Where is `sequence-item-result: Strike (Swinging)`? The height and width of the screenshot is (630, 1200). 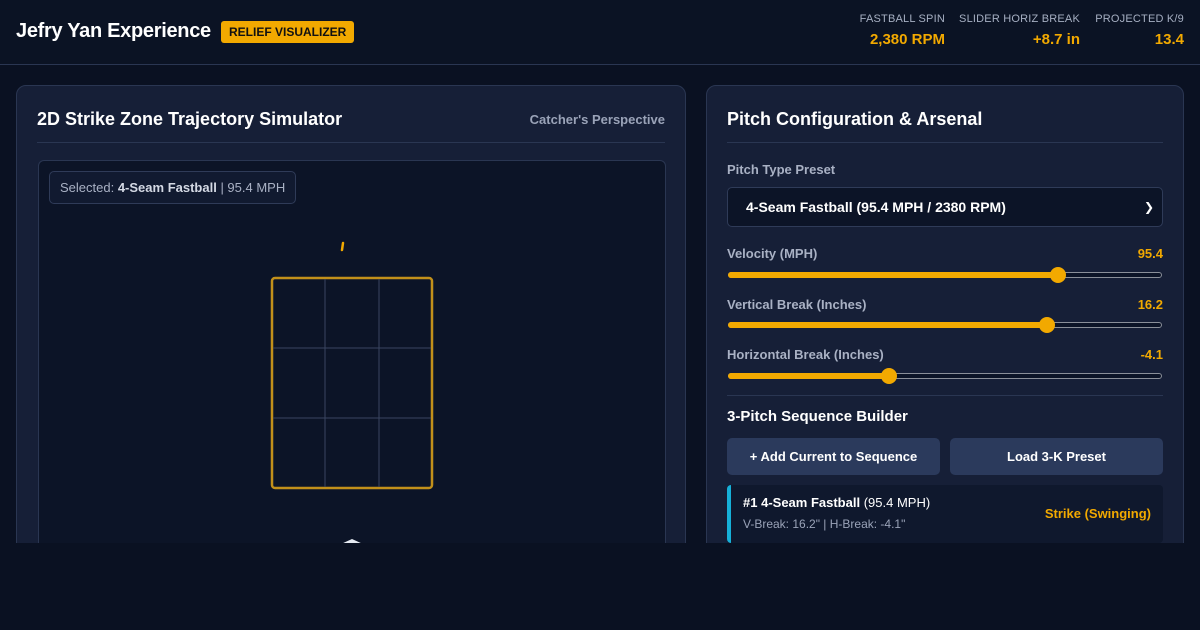 sequence-item-result: Strike (Swinging) is located at coordinates (1097, 513).